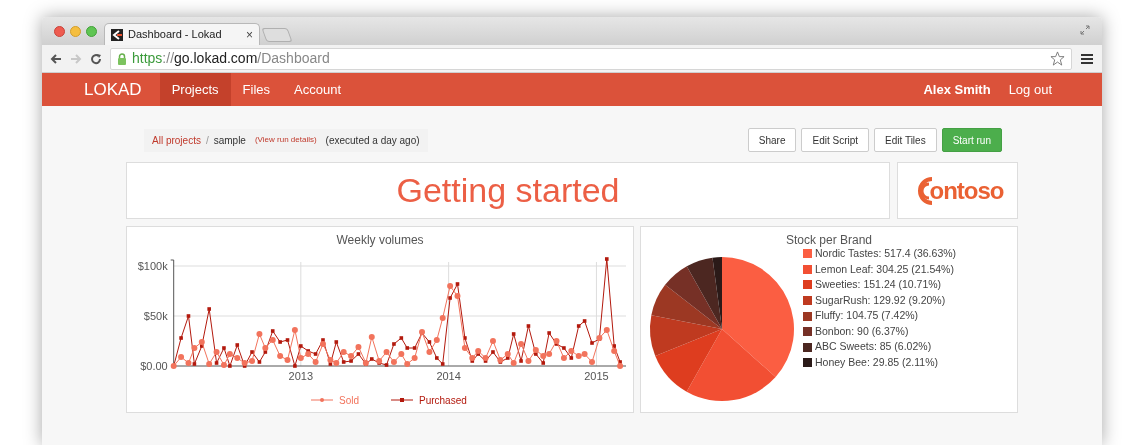 This screenshot has height=445, width=1124. I want to click on start-run-button: Start run, so click(971, 140).